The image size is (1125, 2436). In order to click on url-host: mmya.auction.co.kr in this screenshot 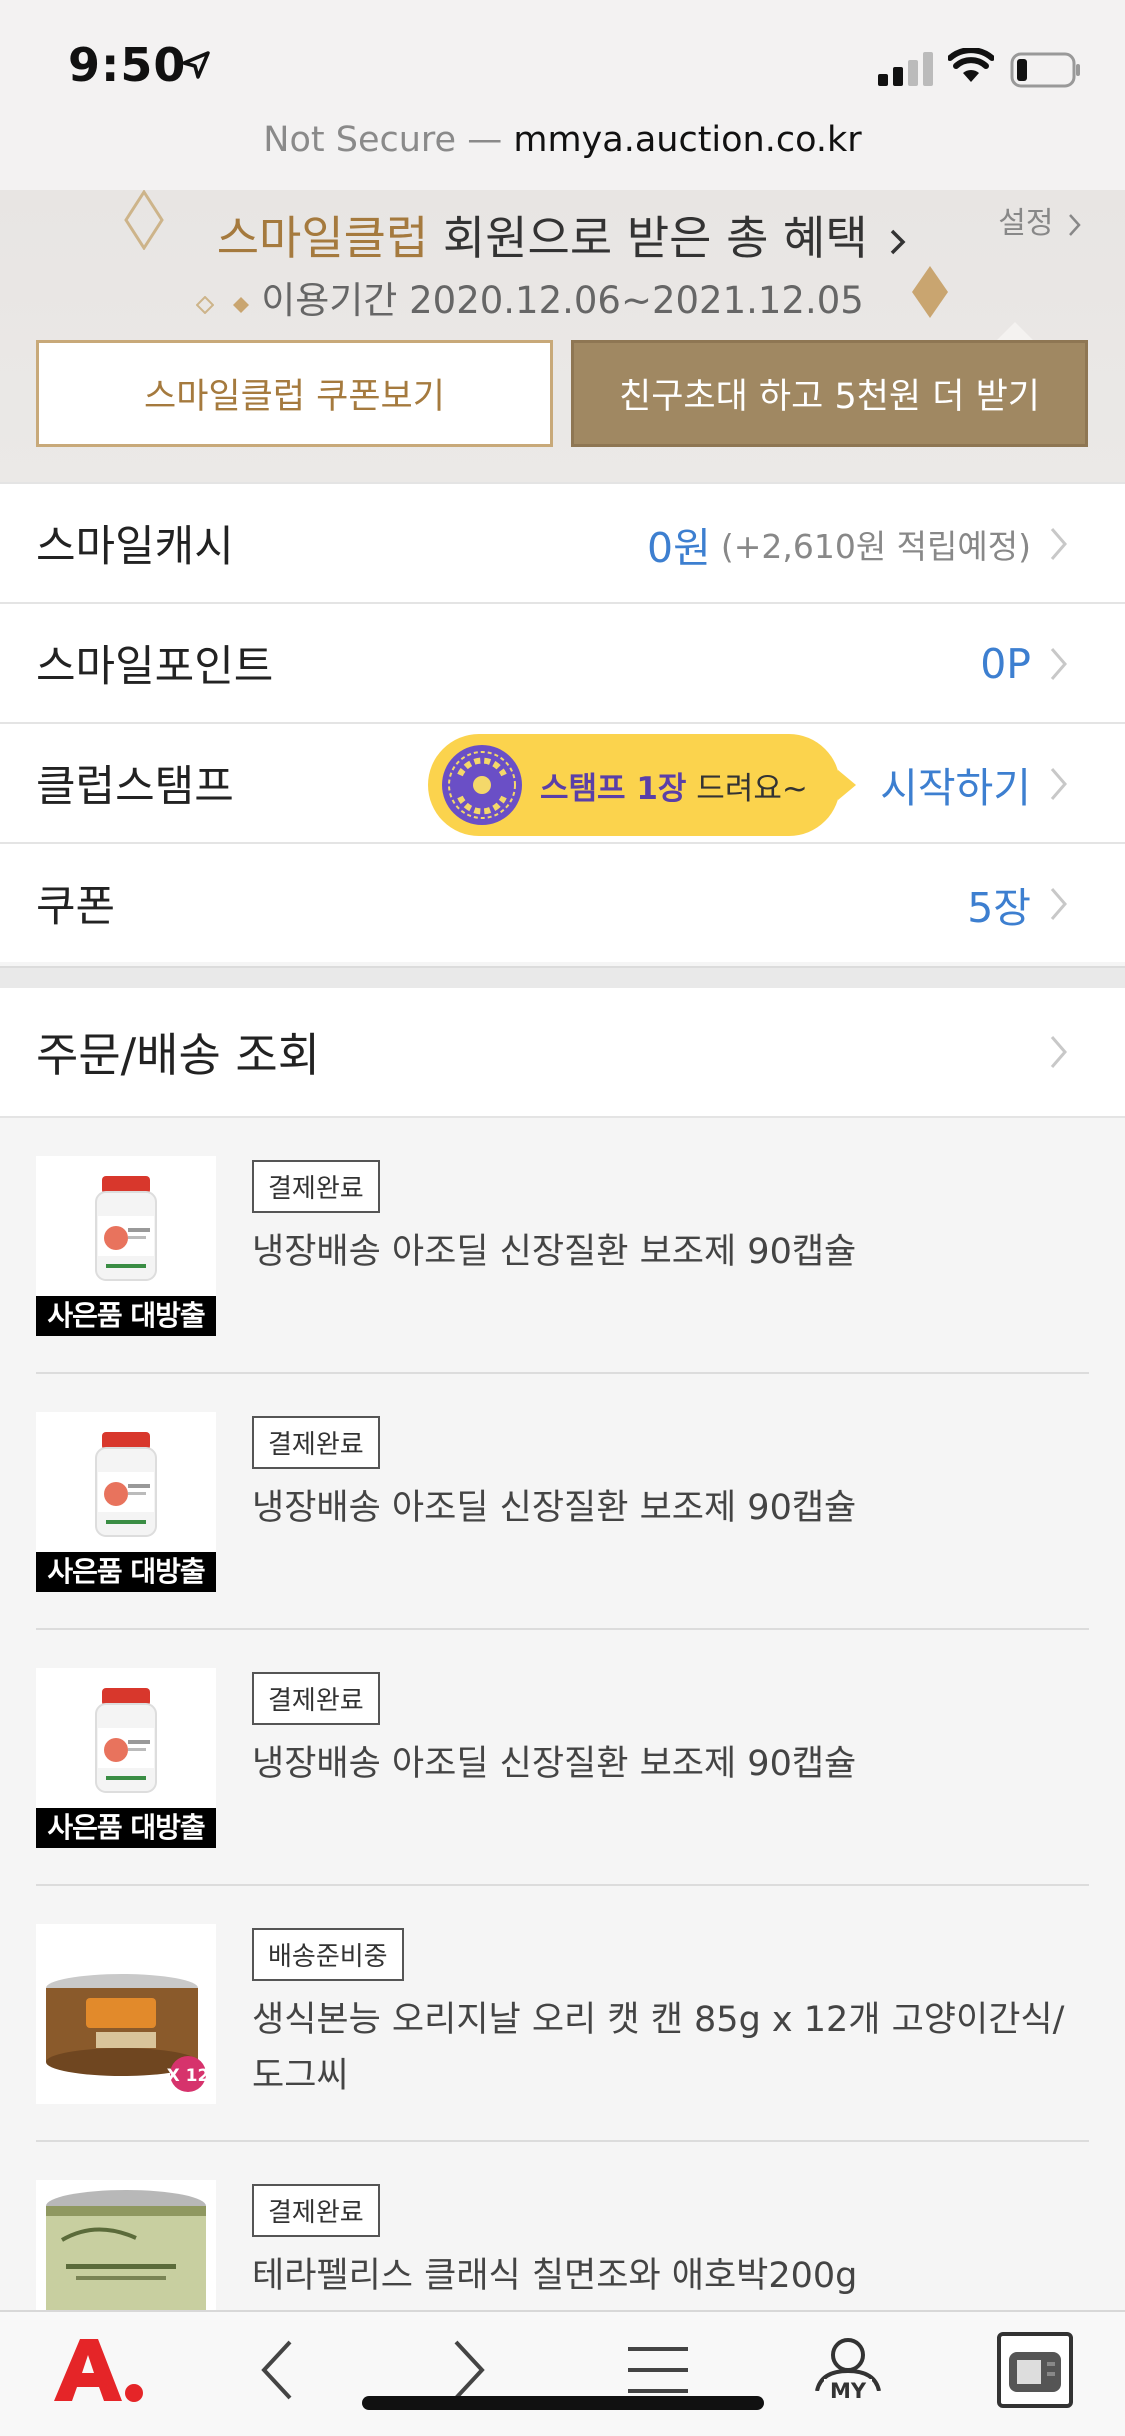, I will do `click(687, 140)`.